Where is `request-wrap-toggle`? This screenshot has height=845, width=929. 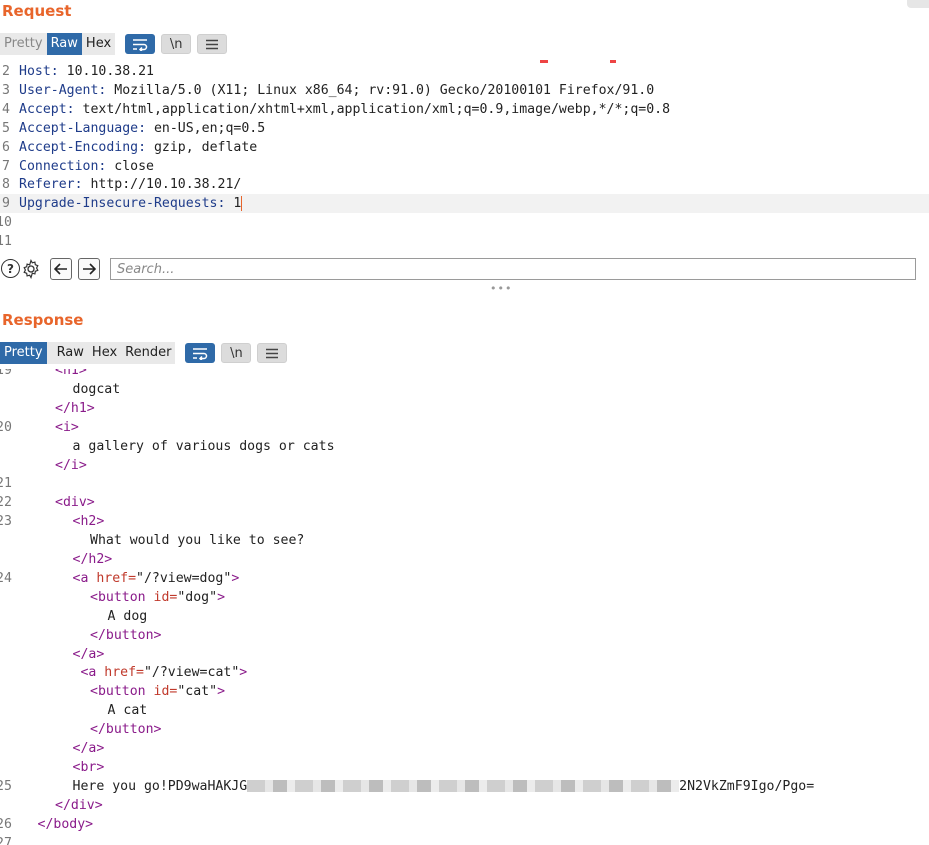 request-wrap-toggle is located at coordinates (140, 44).